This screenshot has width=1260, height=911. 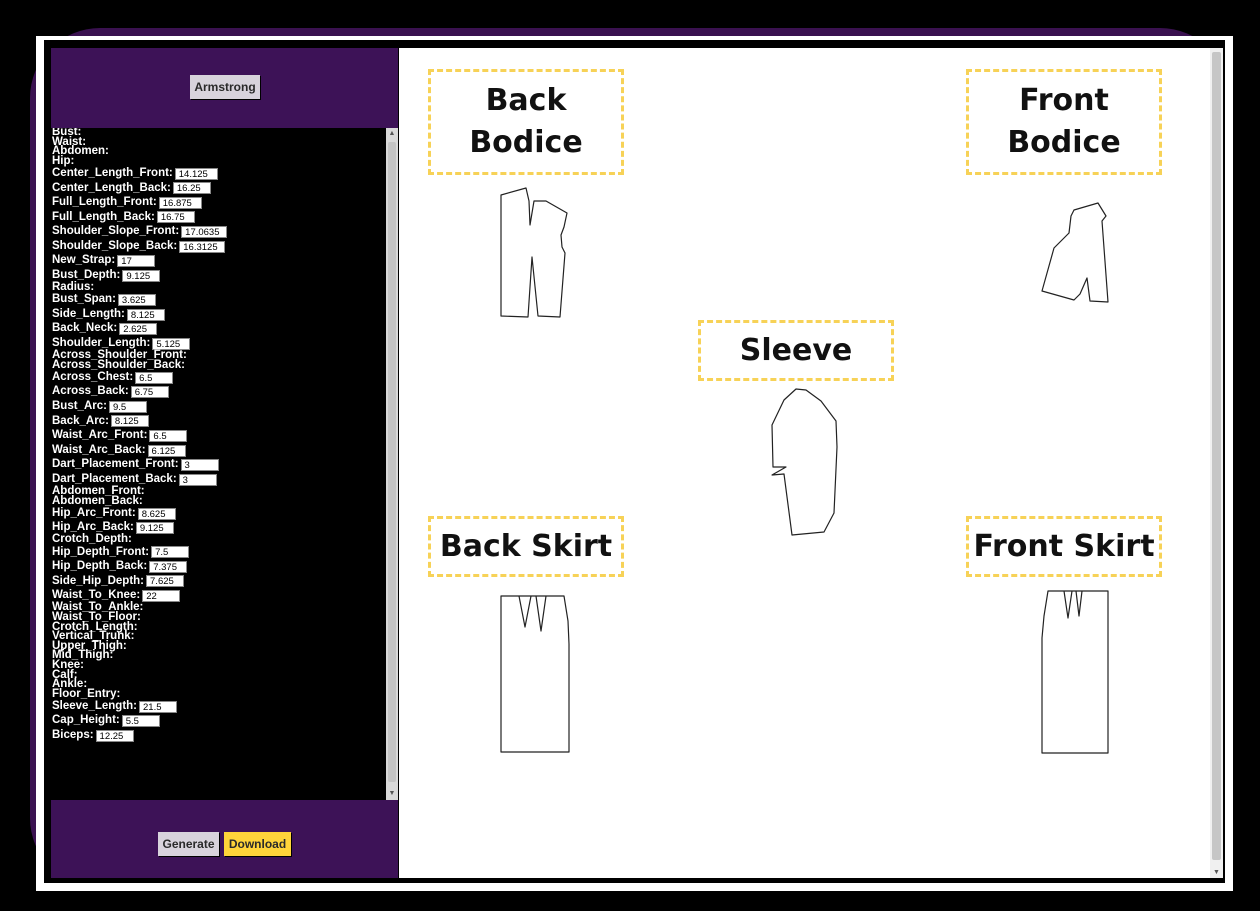 What do you see at coordinates (218, 392) in the screenshot?
I see `measurement-row: Across_Back: 6.75` at bounding box center [218, 392].